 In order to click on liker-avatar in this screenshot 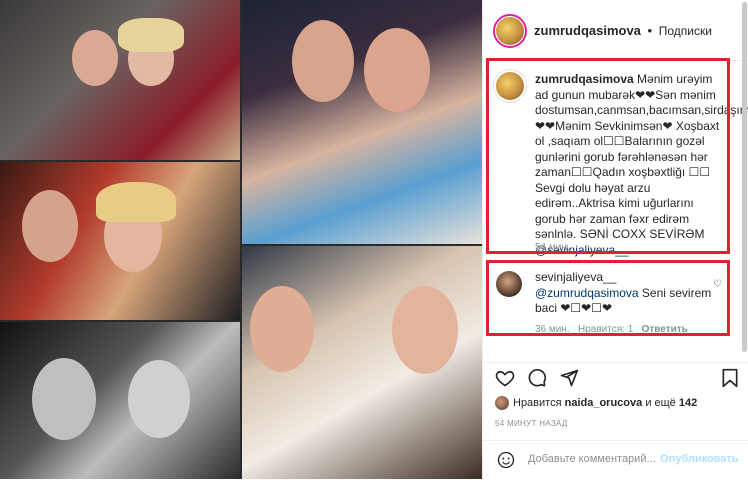, I will do `click(502, 403)`.